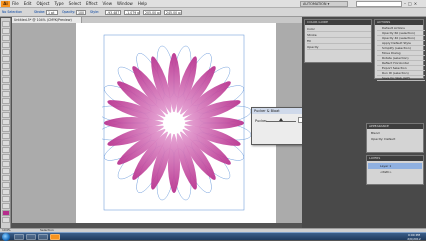 Image resolution: width=426 pixels, height=241 pixels. Describe the element at coordinates (6, 94) in the screenshot. I see `blob-brush-tool-icon` at that location.